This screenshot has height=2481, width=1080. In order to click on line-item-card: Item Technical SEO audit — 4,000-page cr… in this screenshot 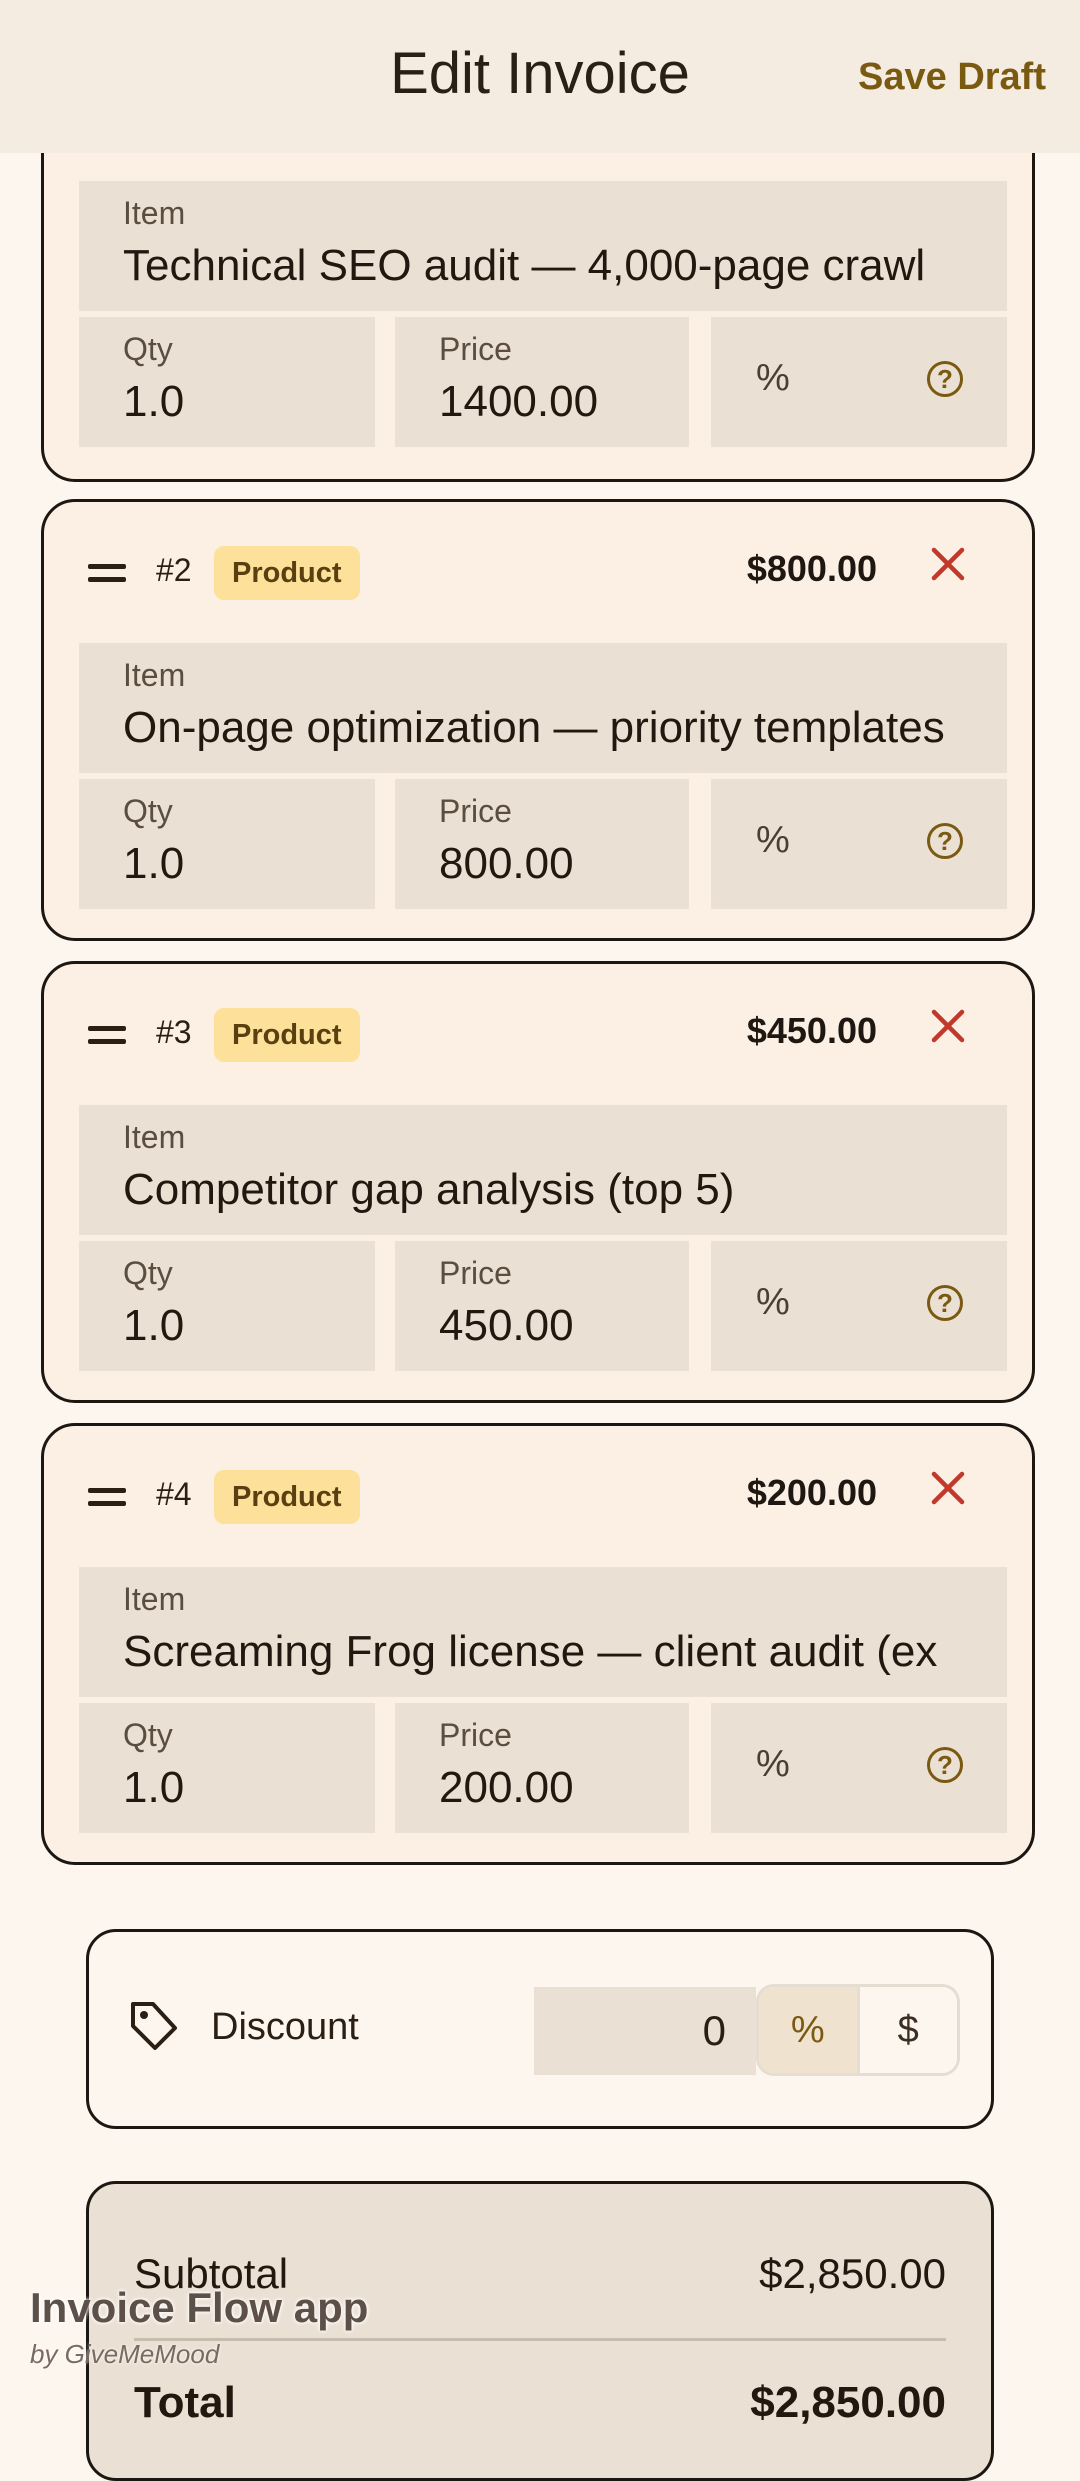, I will do `click(538, 291)`.